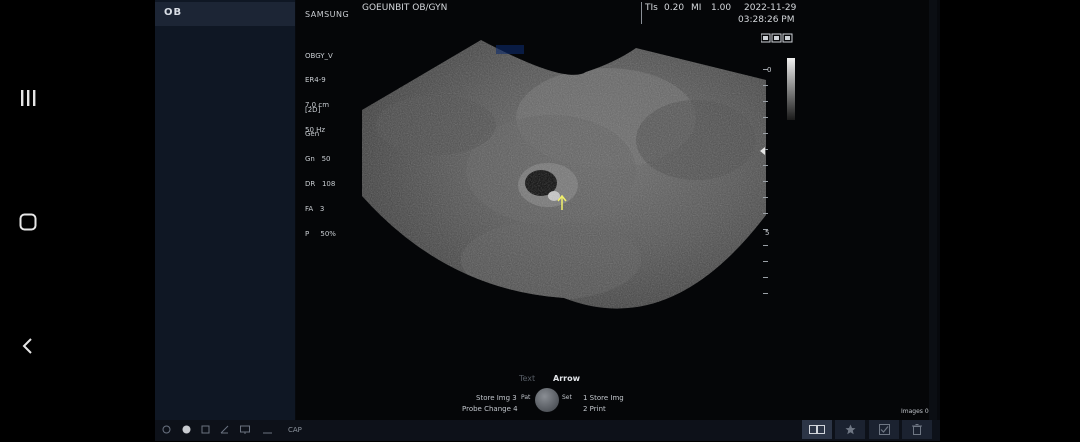 This screenshot has width=1080, height=442. Describe the element at coordinates (767, 233) in the screenshot. I see `depth-mark-5: 5` at that location.